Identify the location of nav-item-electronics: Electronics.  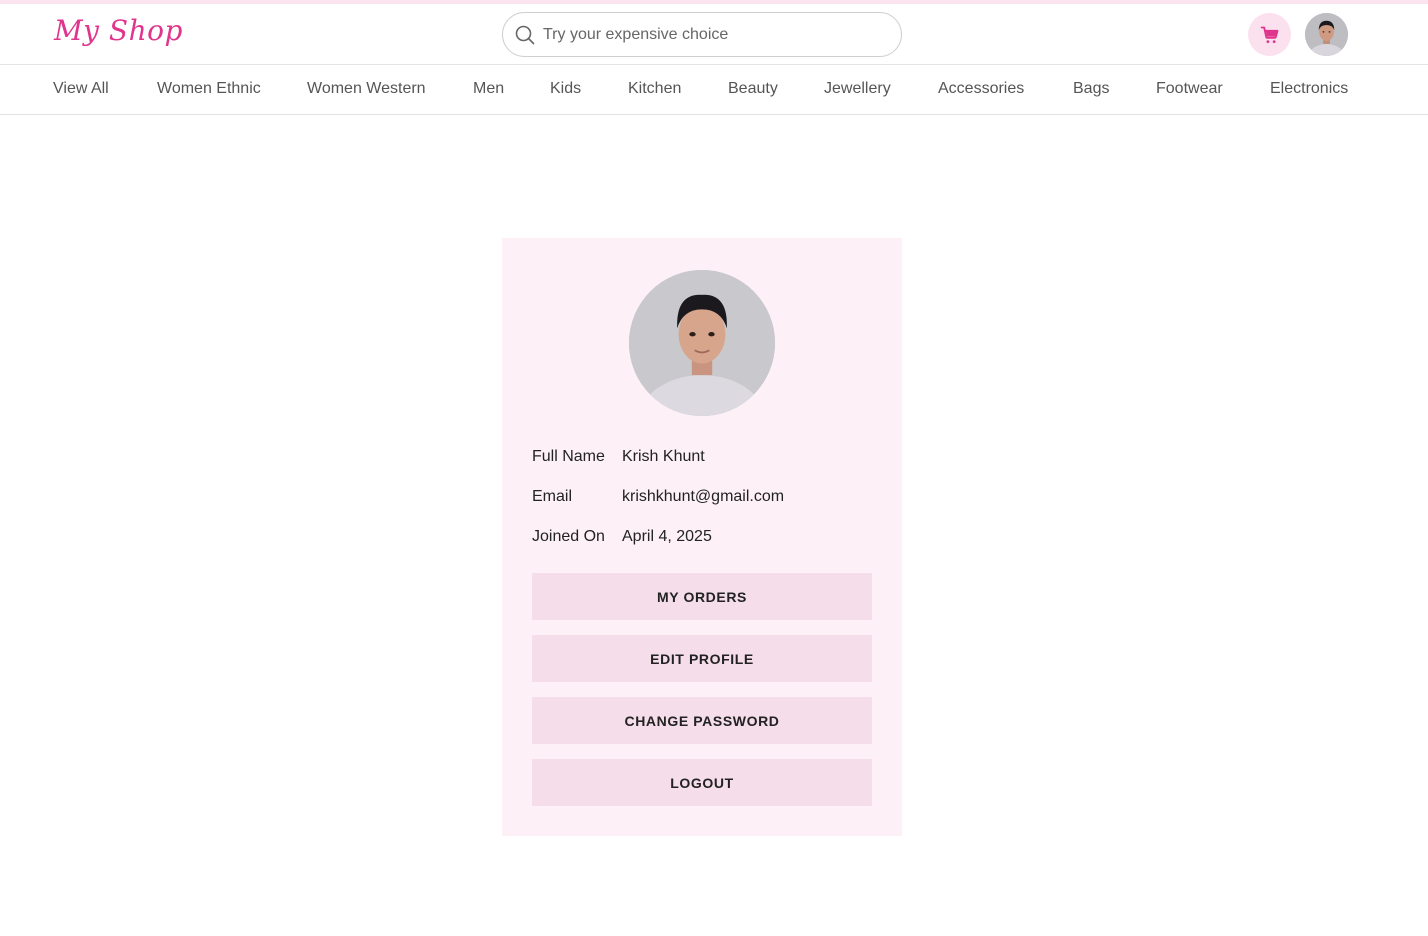
(1309, 89).